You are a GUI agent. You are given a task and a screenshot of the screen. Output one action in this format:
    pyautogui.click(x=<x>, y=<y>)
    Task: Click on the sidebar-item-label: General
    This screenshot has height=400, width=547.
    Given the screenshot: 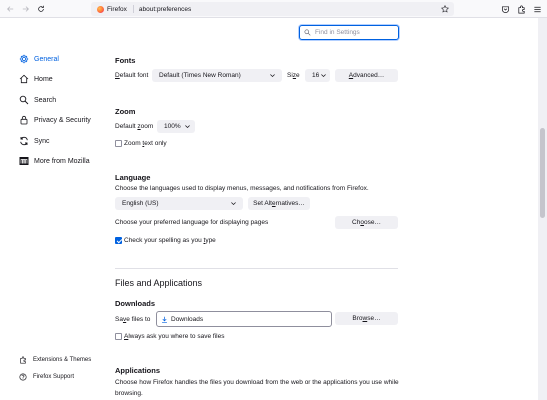 What is the action you would take?
    pyautogui.click(x=46, y=59)
    